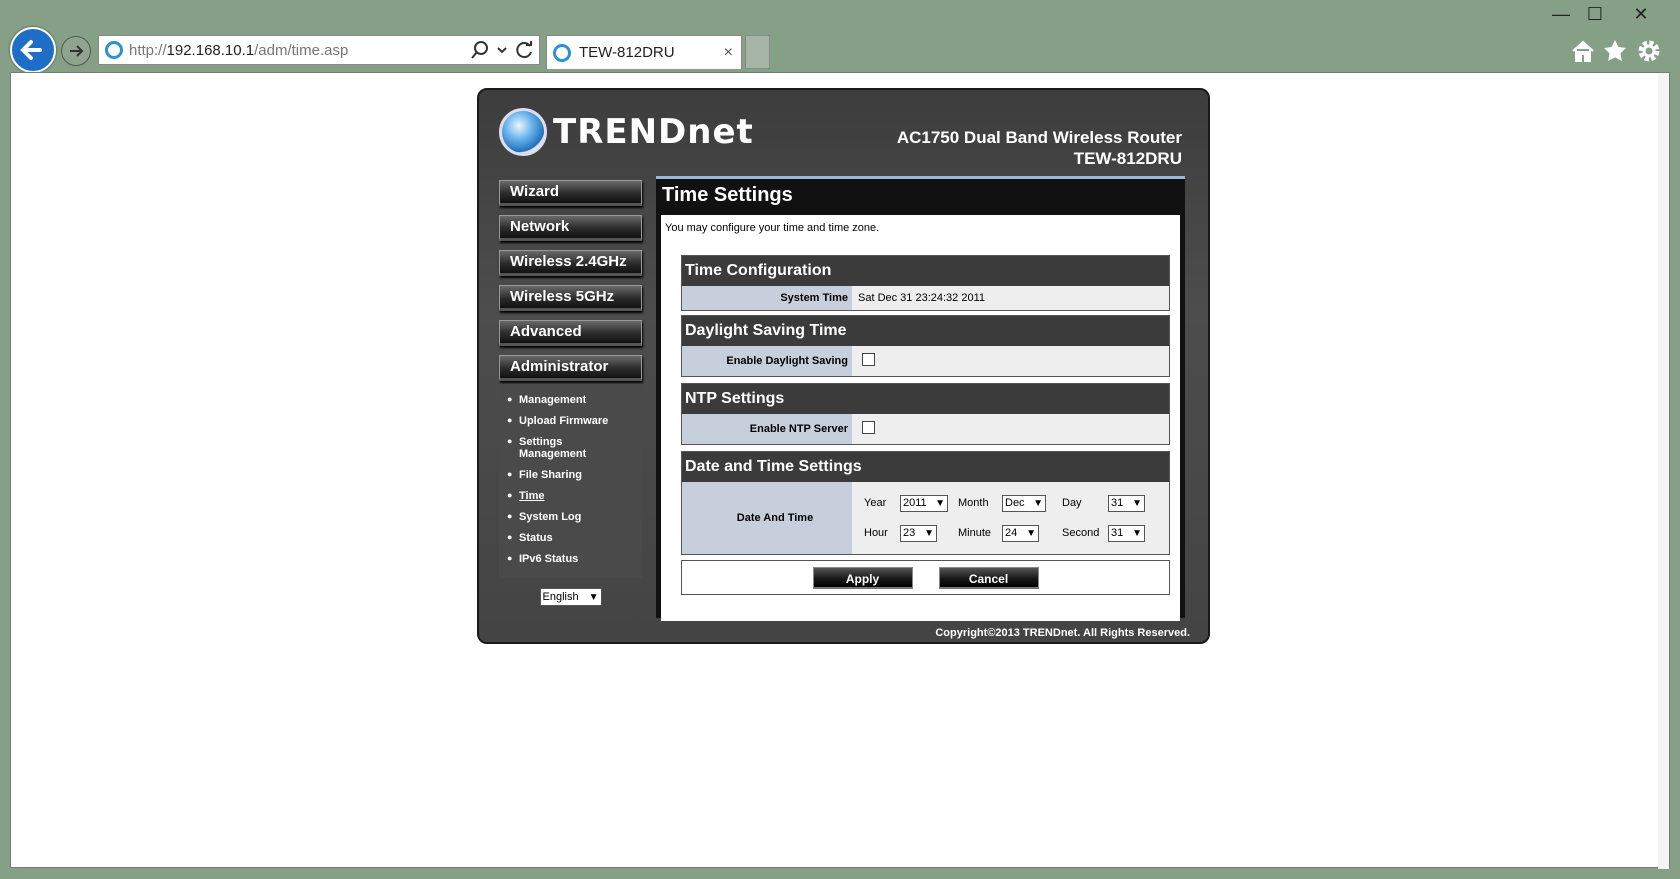 The width and height of the screenshot is (1680, 879). Describe the element at coordinates (574, 400) in the screenshot. I see `submenu-management: ● Management` at that location.